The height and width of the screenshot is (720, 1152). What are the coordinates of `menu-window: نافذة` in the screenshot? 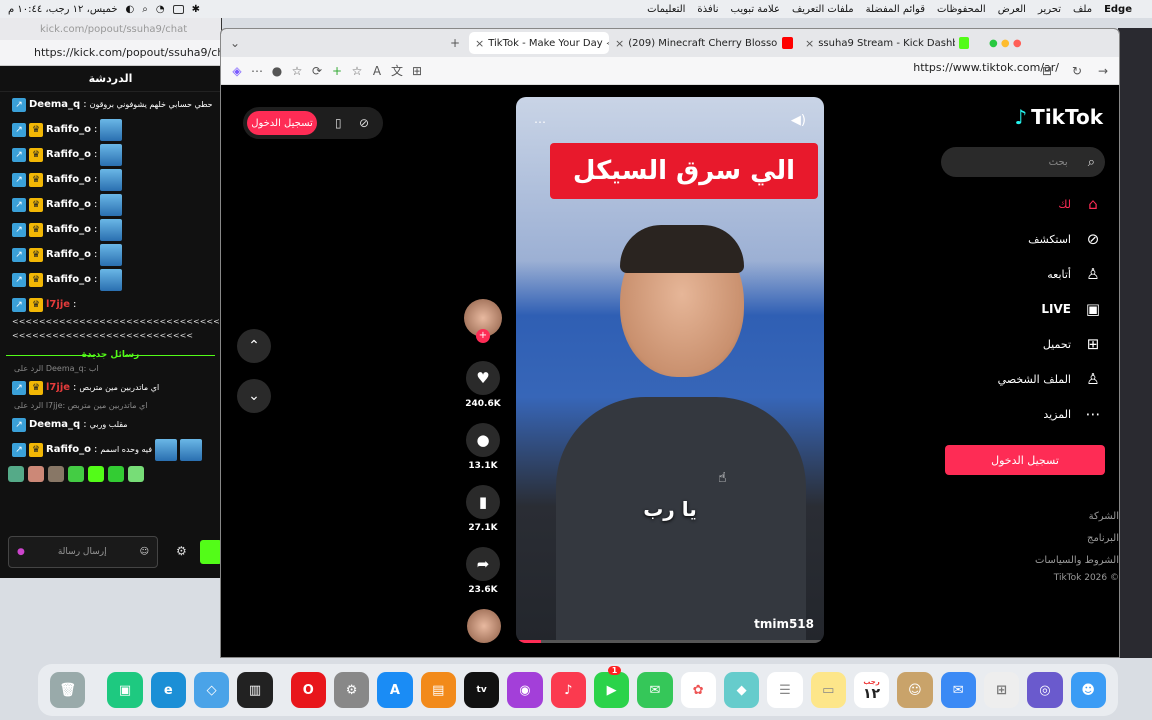 It's located at (707, 9).